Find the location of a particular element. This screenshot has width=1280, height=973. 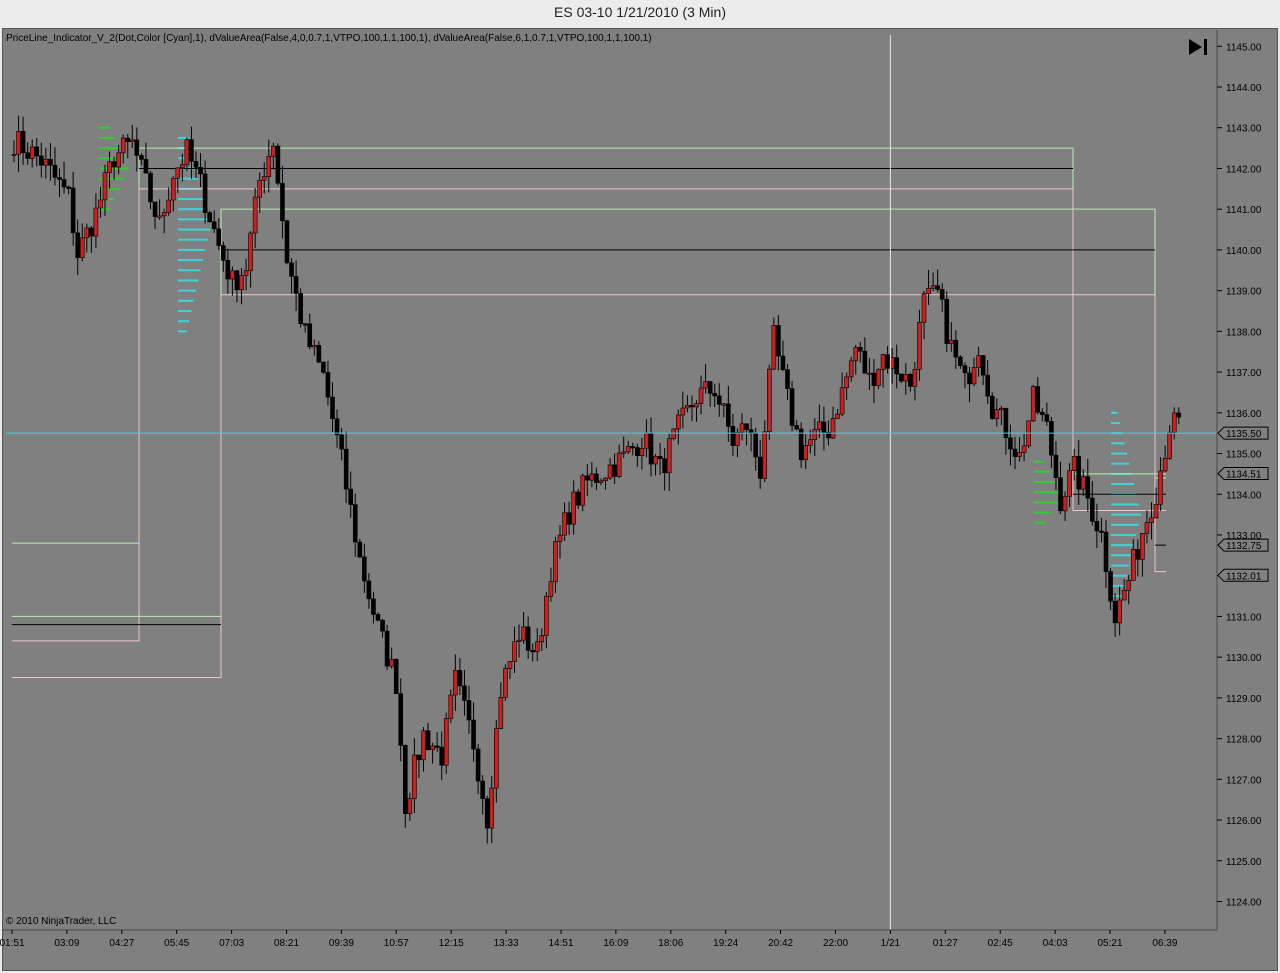

time-tick-label: 06:39 is located at coordinates (1164, 943).